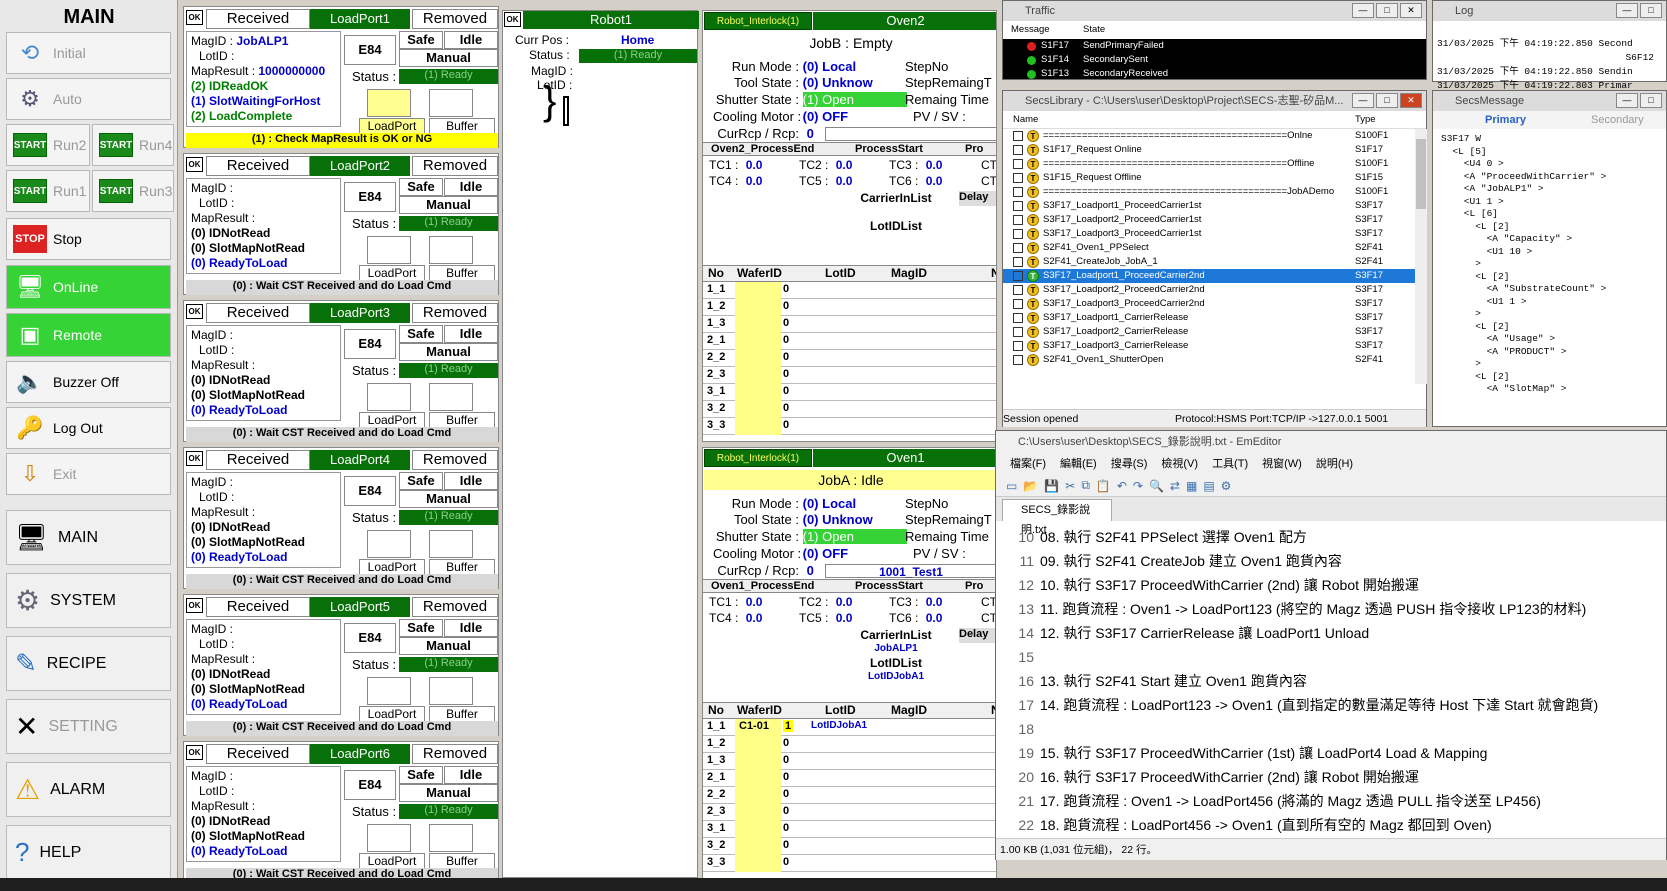 This screenshot has width=1667, height=891. I want to click on copy-icon: ⧉, so click(1085, 485).